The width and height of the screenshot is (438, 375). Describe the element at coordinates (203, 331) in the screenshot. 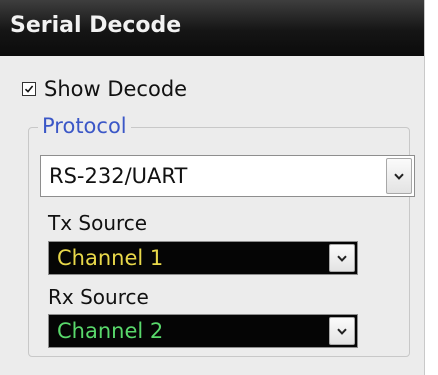

I see `rx-source-select: Channel 2` at that location.